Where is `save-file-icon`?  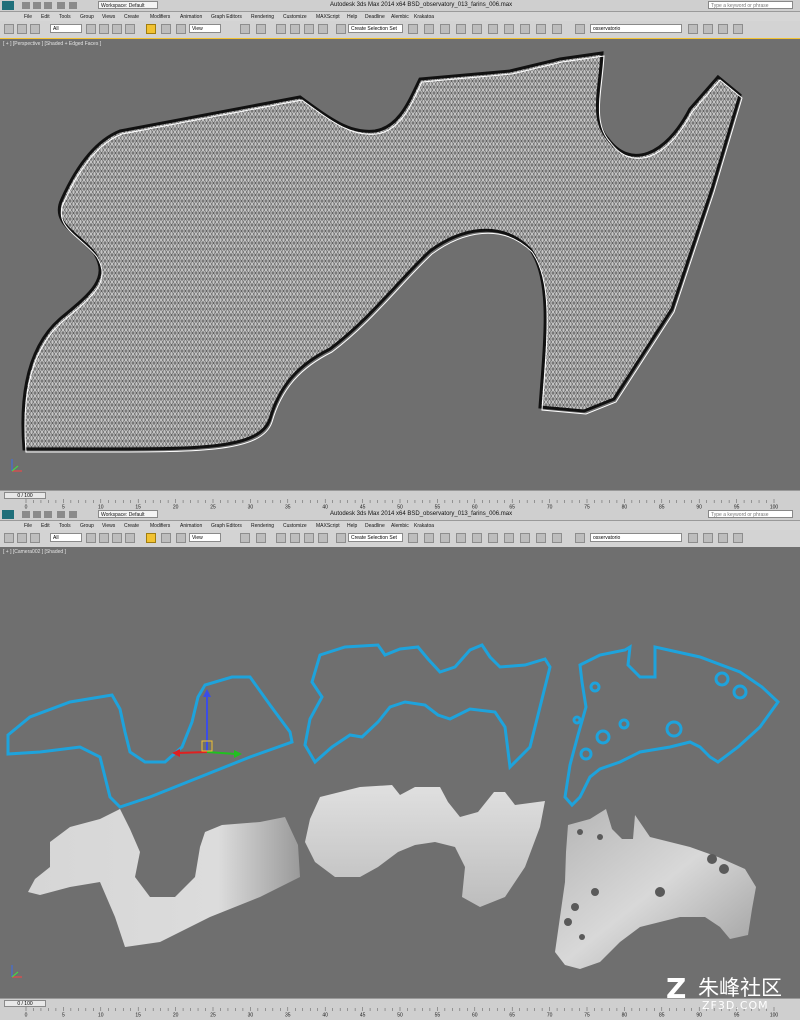 save-file-icon is located at coordinates (48, 5).